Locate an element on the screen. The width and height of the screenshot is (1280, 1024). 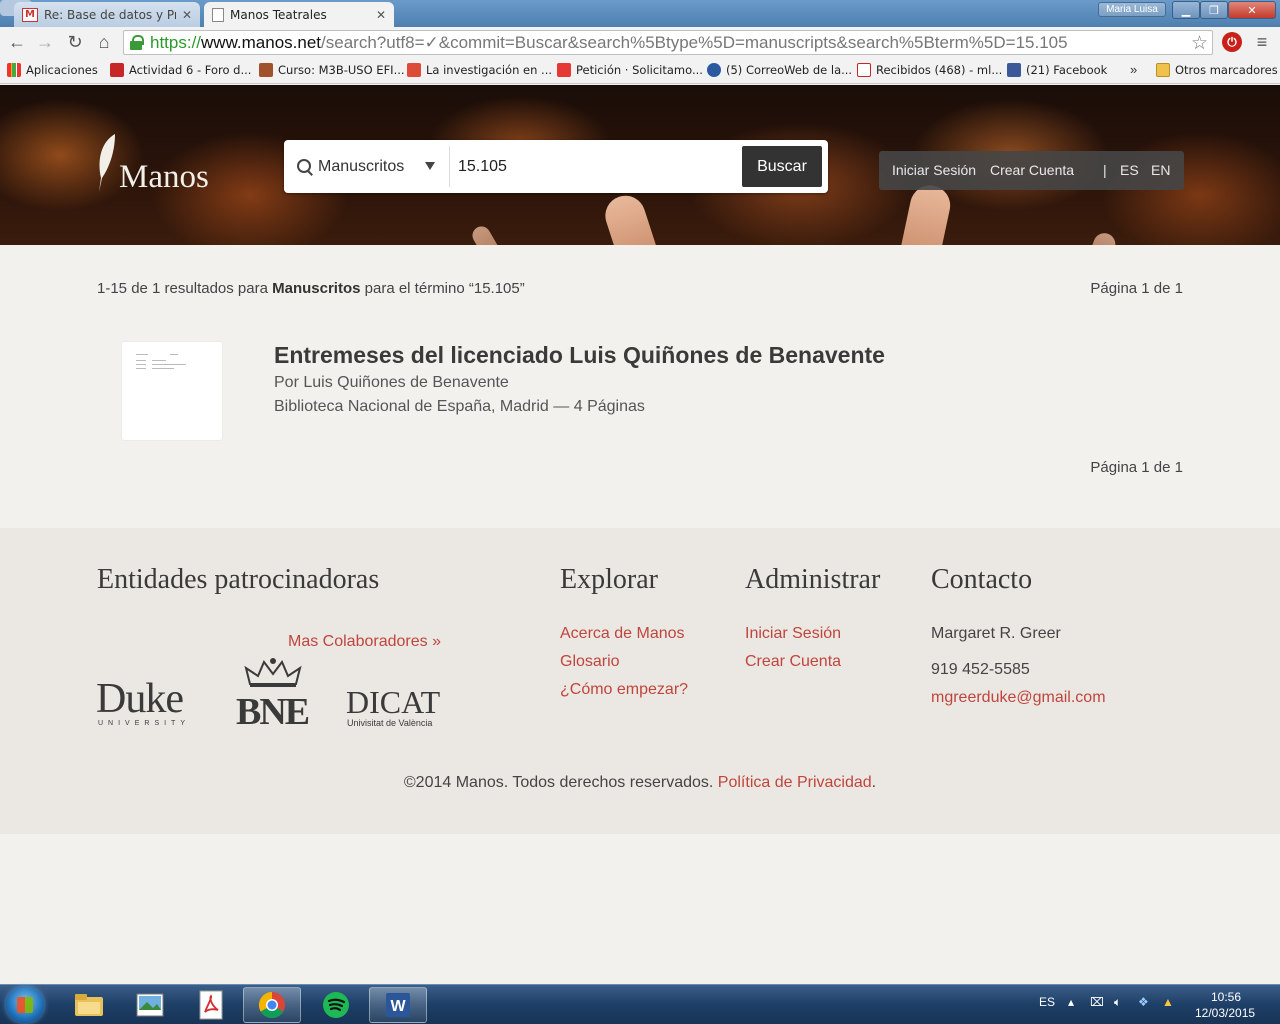
search-type-select: Manuscritos is located at coordinates (370, 166).